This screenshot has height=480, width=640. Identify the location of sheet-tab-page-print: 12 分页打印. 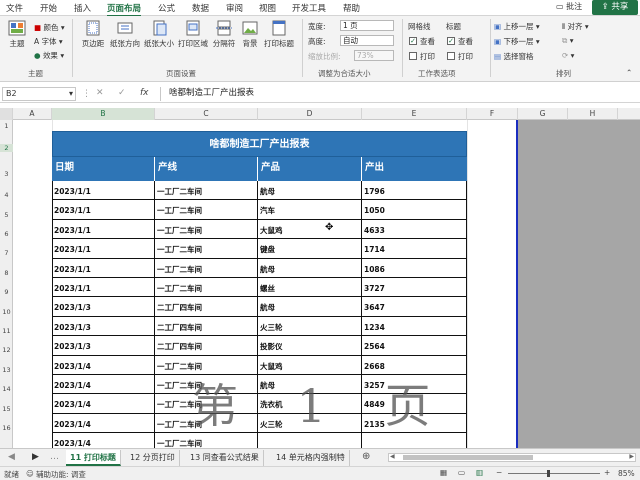
(153, 458).